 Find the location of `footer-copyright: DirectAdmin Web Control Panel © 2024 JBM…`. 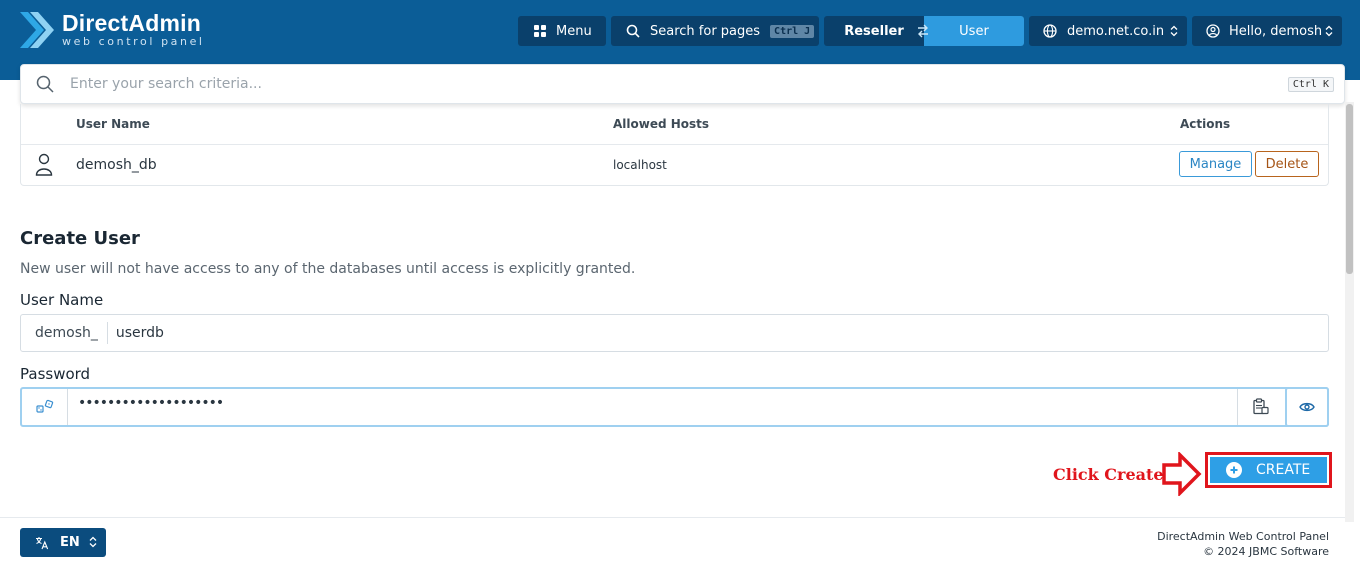

footer-copyright: DirectAdmin Web Control Panel © 2024 JBM… is located at coordinates (1243, 544).